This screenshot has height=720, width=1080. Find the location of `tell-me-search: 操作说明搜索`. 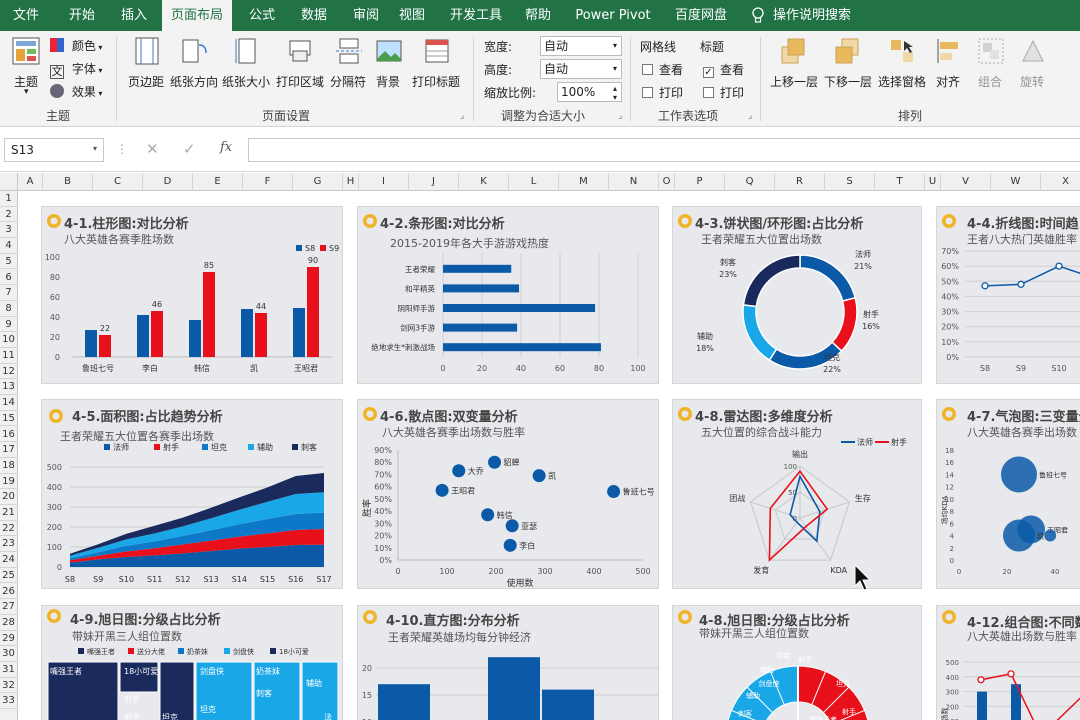

tell-me-search: 操作说明搜索 is located at coordinates (812, 15).